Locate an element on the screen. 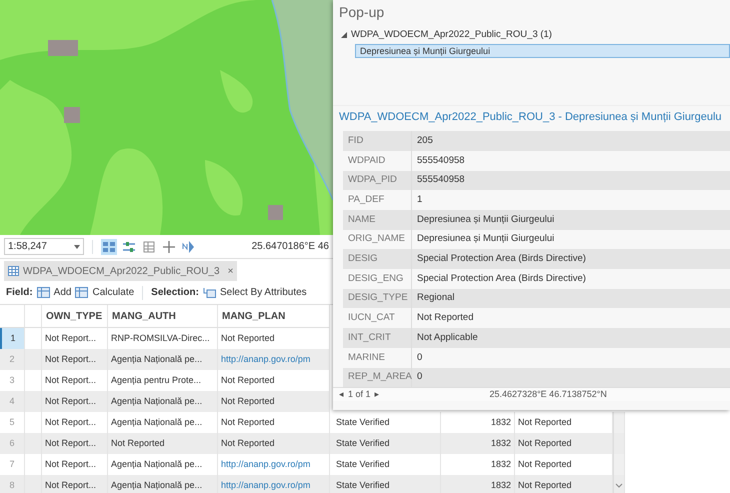 The width and height of the screenshot is (730, 493). field-name: WDPA_PID is located at coordinates (377, 180).